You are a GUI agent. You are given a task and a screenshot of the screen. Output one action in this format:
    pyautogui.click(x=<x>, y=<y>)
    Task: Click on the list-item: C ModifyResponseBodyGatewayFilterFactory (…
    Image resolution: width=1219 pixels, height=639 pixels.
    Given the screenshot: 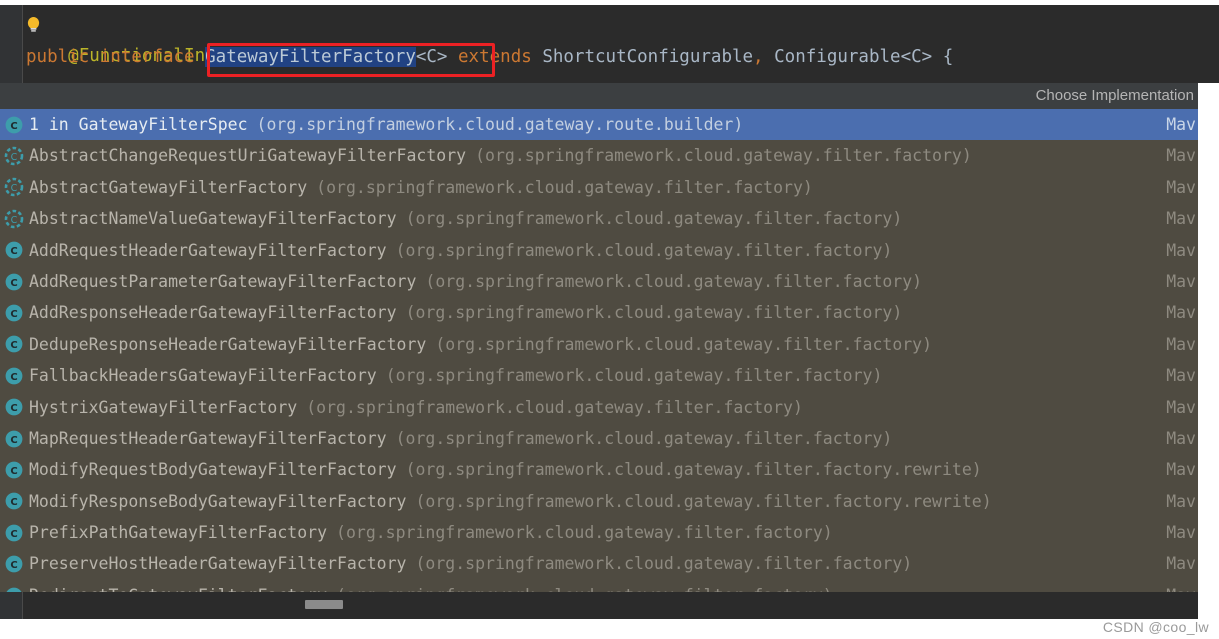 What is the action you would take?
    pyautogui.click(x=599, y=501)
    